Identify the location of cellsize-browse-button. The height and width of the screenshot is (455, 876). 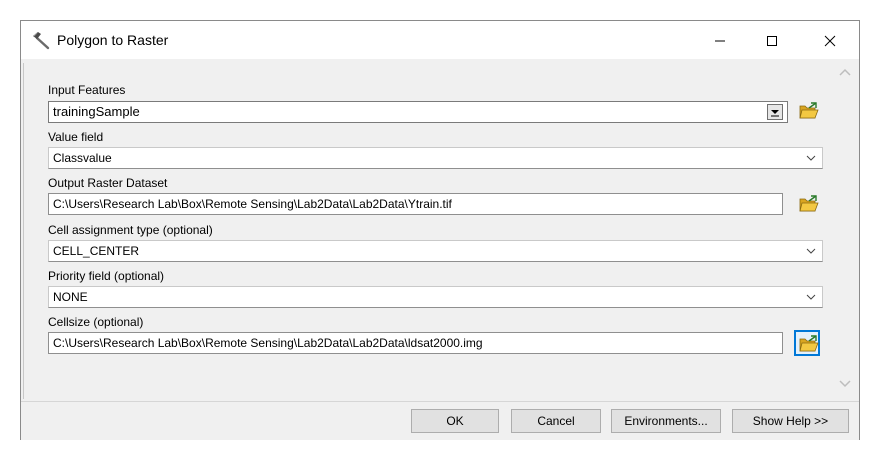
(807, 343).